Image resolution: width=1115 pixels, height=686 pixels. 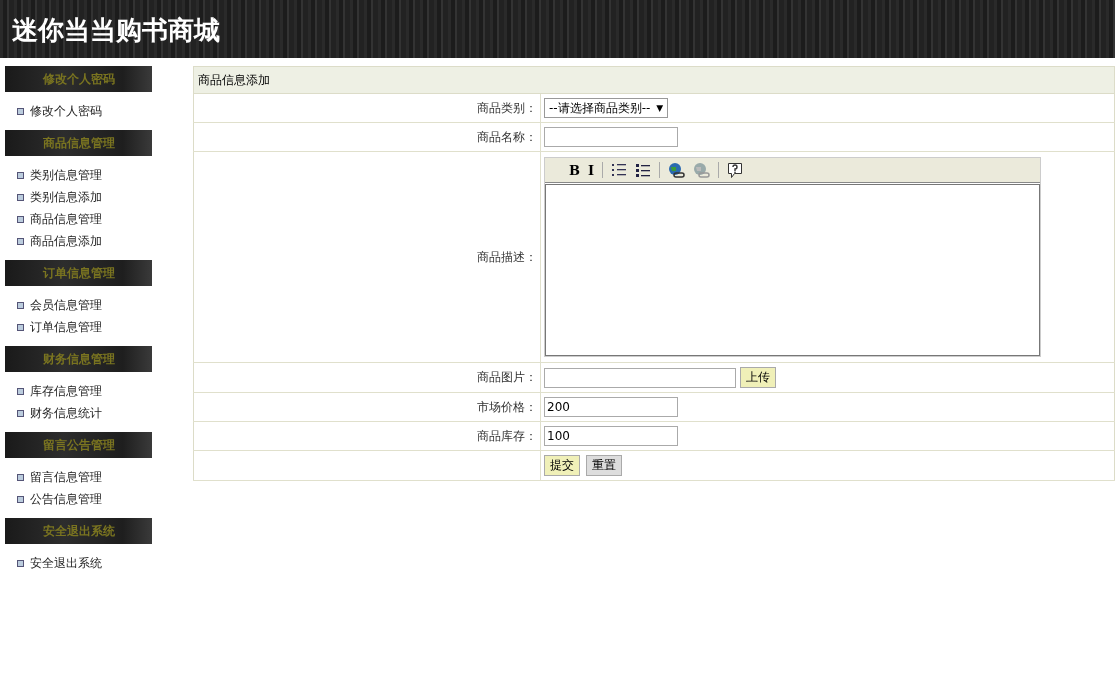 What do you see at coordinates (604, 465) in the screenshot?
I see `reset-button: 重置` at bounding box center [604, 465].